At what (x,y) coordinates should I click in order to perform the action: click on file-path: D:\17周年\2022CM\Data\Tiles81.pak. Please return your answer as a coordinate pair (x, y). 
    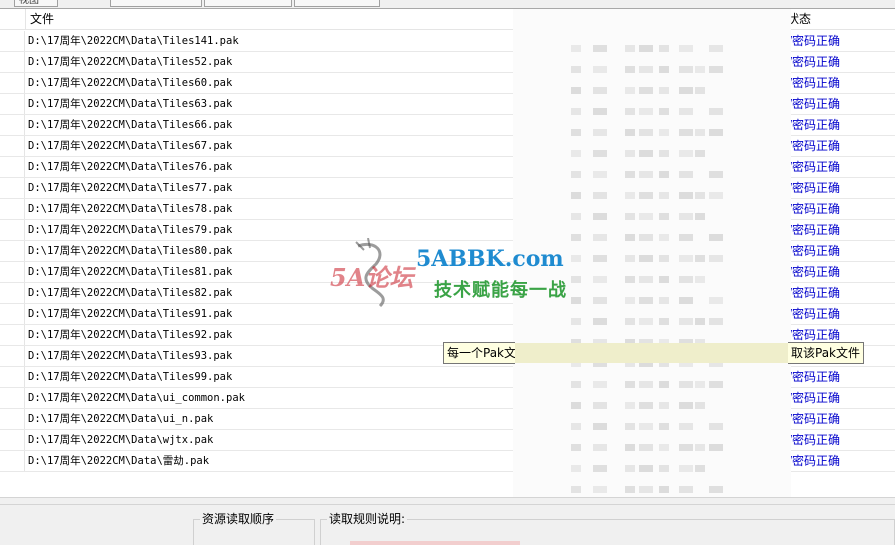
    Looking at the image, I should click on (130, 272).